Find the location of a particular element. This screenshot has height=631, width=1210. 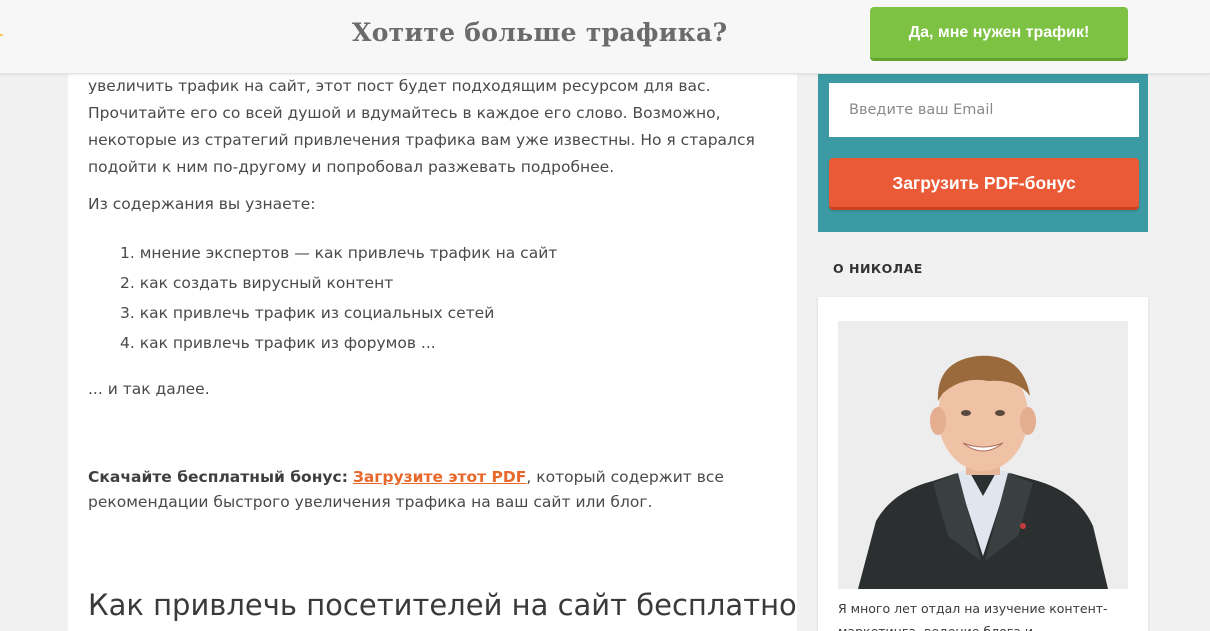

arrow-icon is located at coordinates (2, 35).